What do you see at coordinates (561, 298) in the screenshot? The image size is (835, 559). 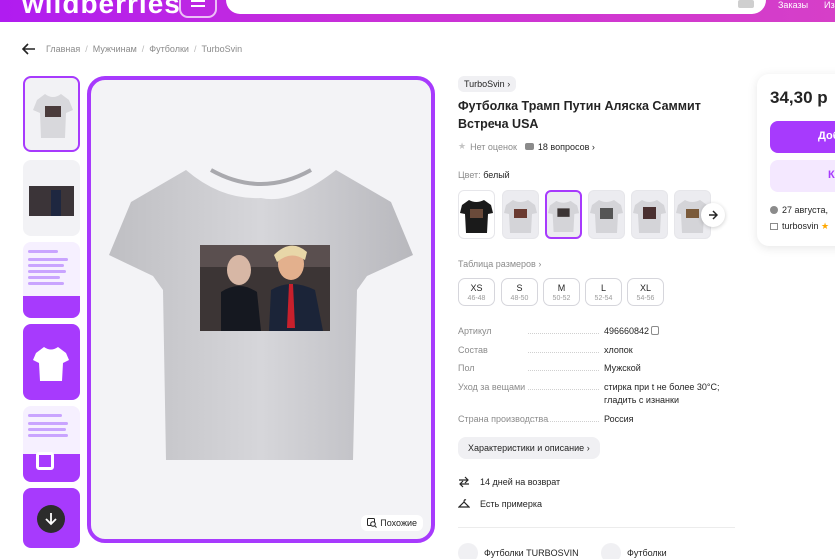 I see `size-range: 50-52` at bounding box center [561, 298].